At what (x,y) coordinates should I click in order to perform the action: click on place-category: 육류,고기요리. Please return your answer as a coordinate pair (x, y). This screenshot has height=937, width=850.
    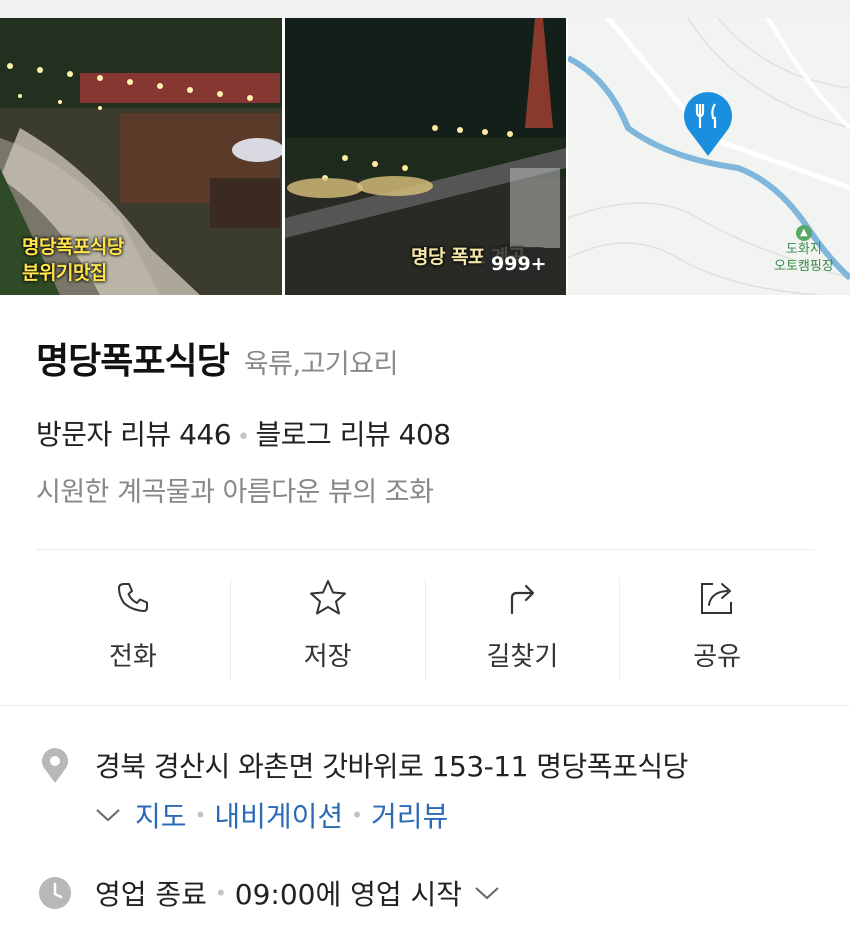
    Looking at the image, I should click on (321, 364).